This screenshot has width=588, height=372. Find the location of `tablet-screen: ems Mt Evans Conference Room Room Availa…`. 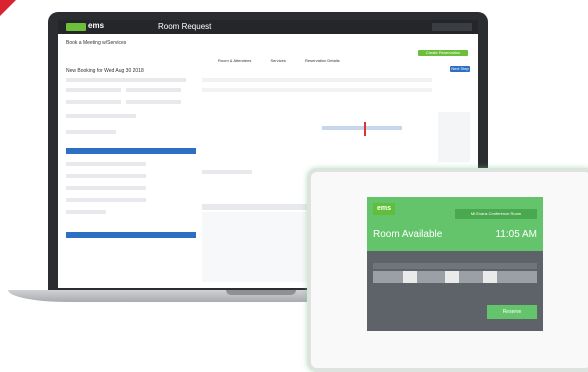

tablet-screen: ems Mt Evans Conference Room Room Availa… is located at coordinates (455, 264).